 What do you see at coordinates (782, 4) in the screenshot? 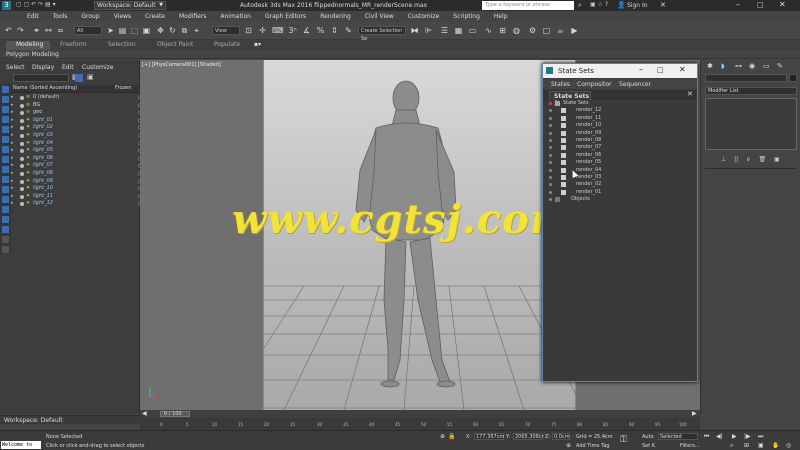
I see `close-button: ✕` at bounding box center [782, 4].